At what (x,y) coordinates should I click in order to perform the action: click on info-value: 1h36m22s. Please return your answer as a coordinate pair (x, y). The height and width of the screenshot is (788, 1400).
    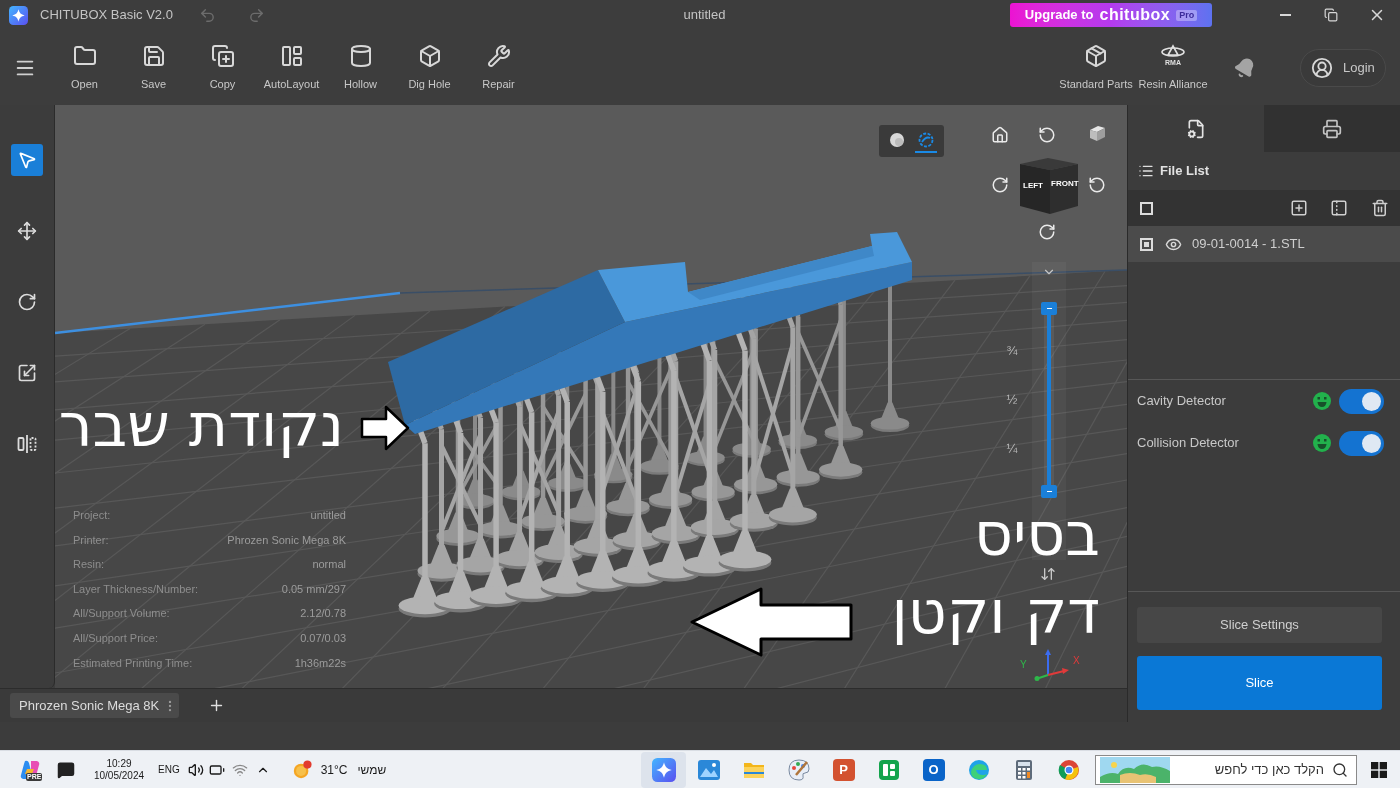
    Looking at the image, I should click on (320, 663).